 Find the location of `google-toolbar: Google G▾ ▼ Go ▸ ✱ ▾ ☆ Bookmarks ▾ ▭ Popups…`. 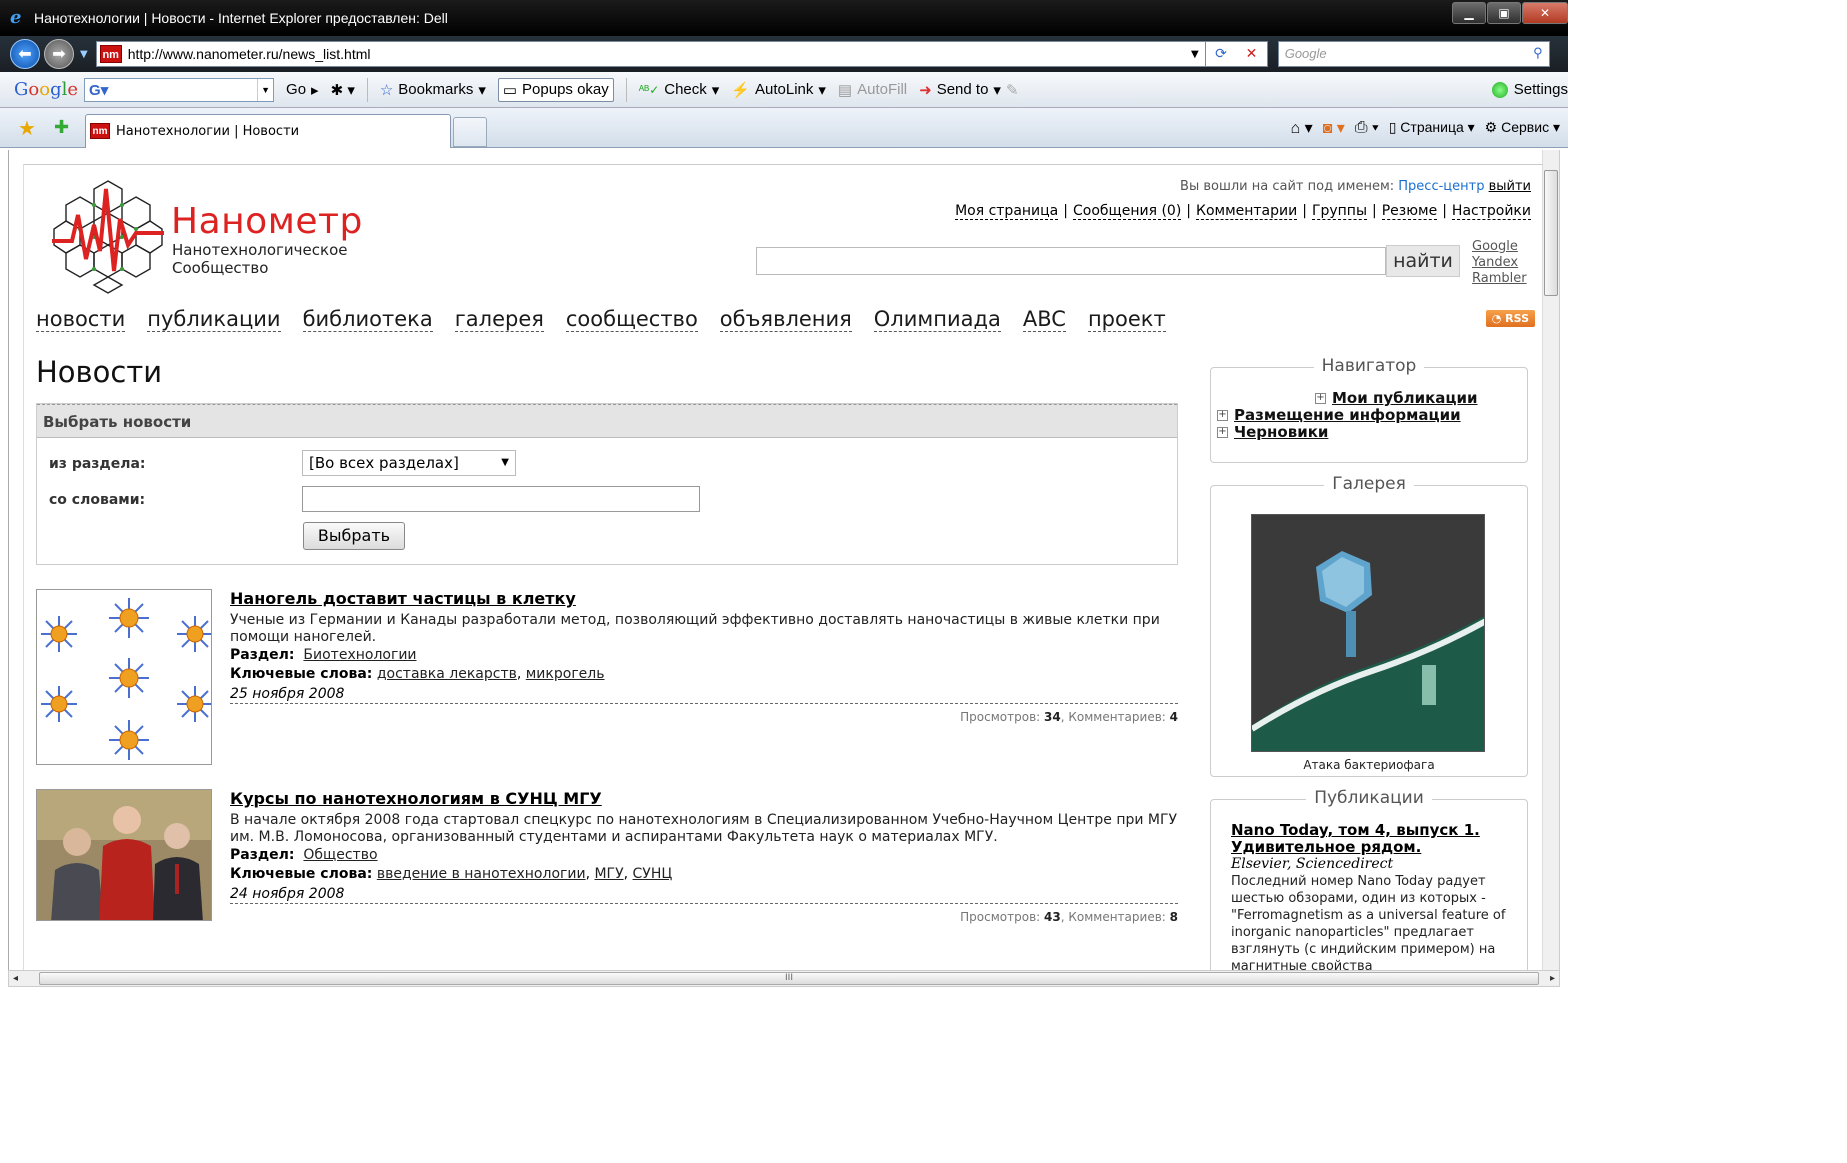

google-toolbar: Google G▾ ▼ Go ▸ ✱ ▾ ☆ Bookmarks ▾ ▭ Popups… is located at coordinates (784, 90).